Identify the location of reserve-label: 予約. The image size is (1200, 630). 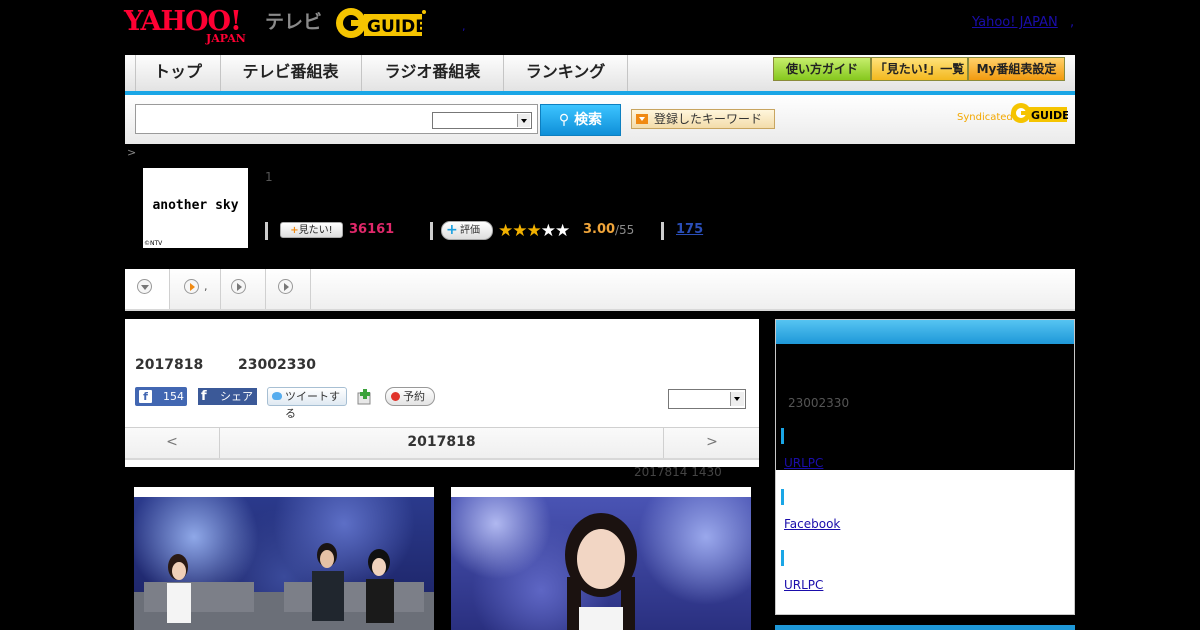
(414, 396).